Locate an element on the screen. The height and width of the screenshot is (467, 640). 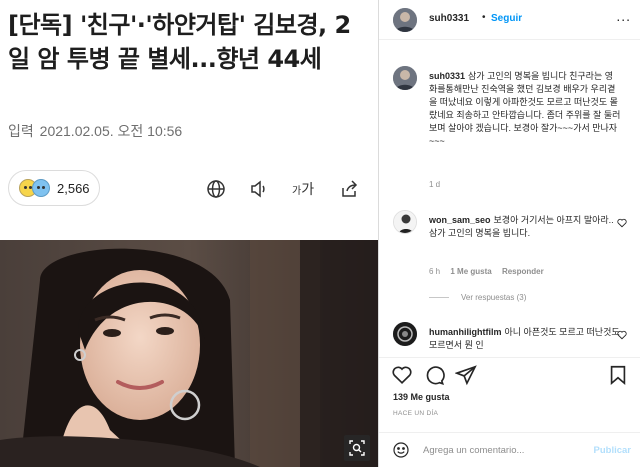
comment-input is located at coordinates (503, 450).